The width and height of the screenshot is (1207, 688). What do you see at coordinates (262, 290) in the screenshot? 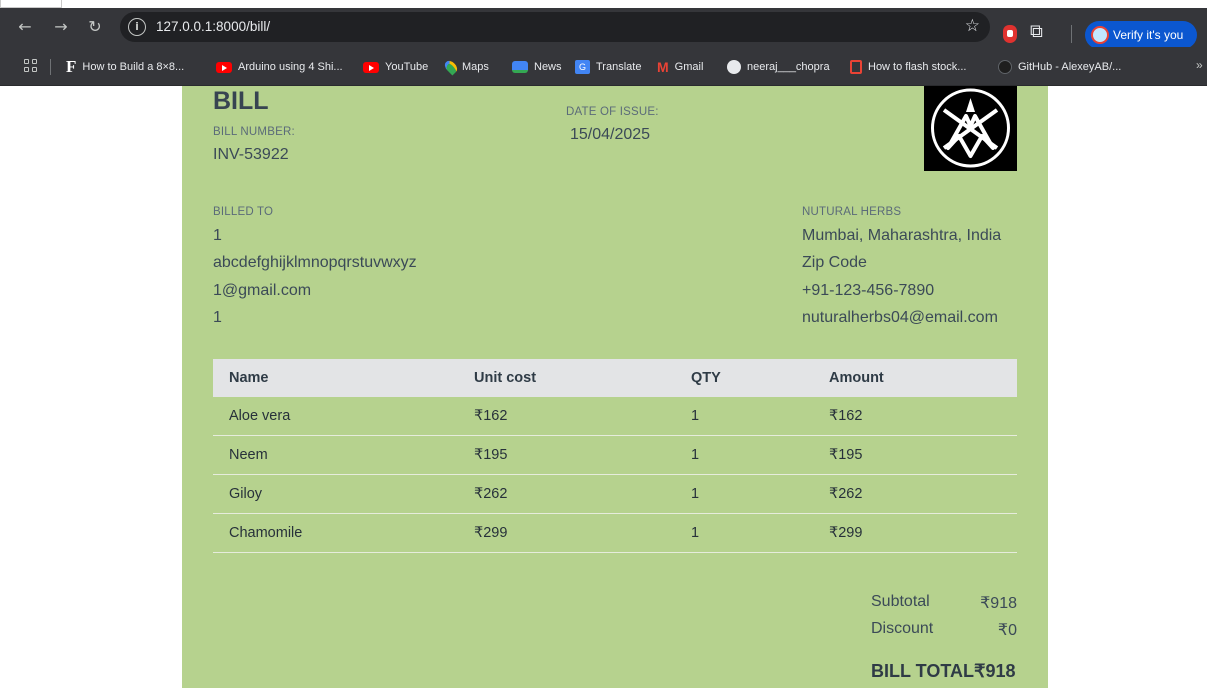
I see `billed-to-line: 1@gmail.com` at bounding box center [262, 290].